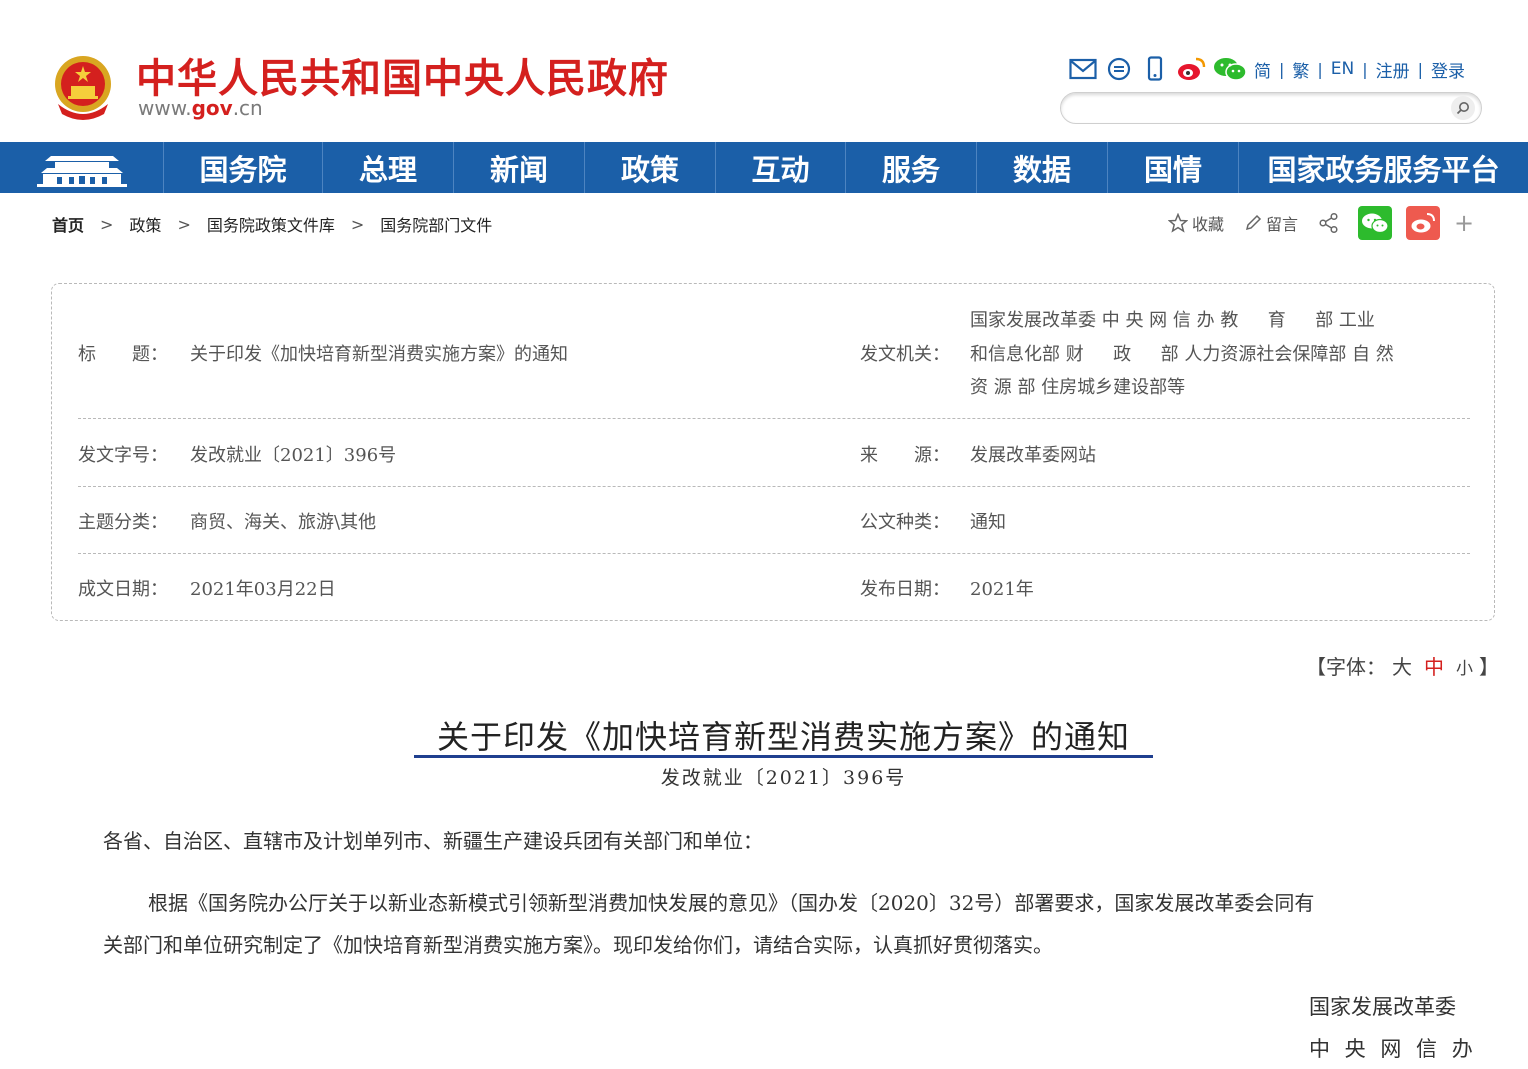 Image resolution: width=1528 pixels, height=1069 pixels. Describe the element at coordinates (1172, 320) in the screenshot. I see `issuer-line: 国家发展改革委 中 央 网 信 办 教 育 部 工业` at that location.